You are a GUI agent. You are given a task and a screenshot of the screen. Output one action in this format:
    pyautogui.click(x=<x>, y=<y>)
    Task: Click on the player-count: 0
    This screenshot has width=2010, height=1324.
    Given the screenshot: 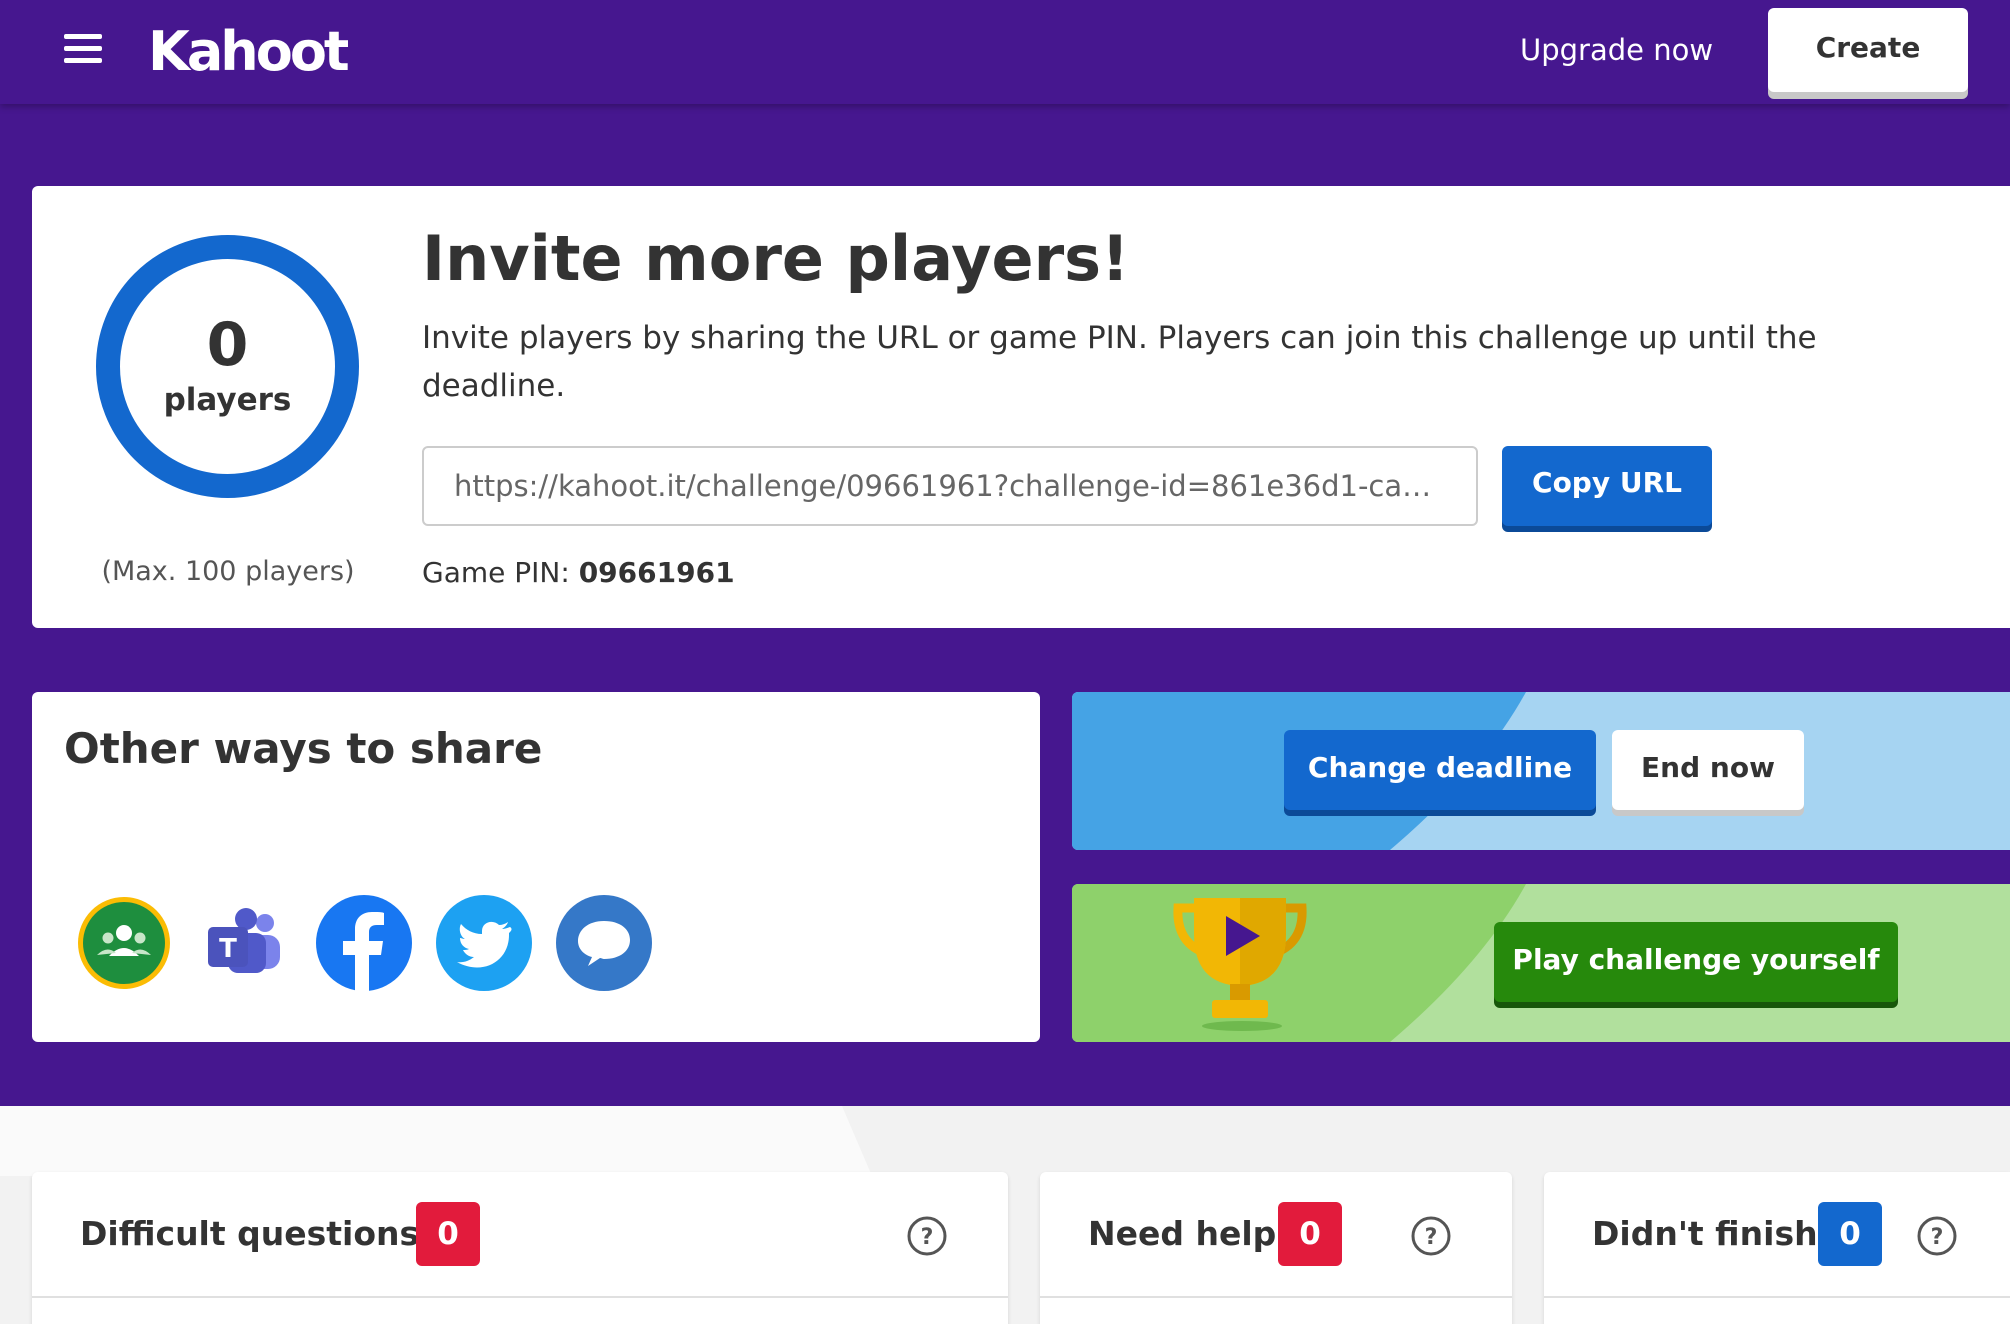 What is the action you would take?
    pyautogui.click(x=227, y=345)
    